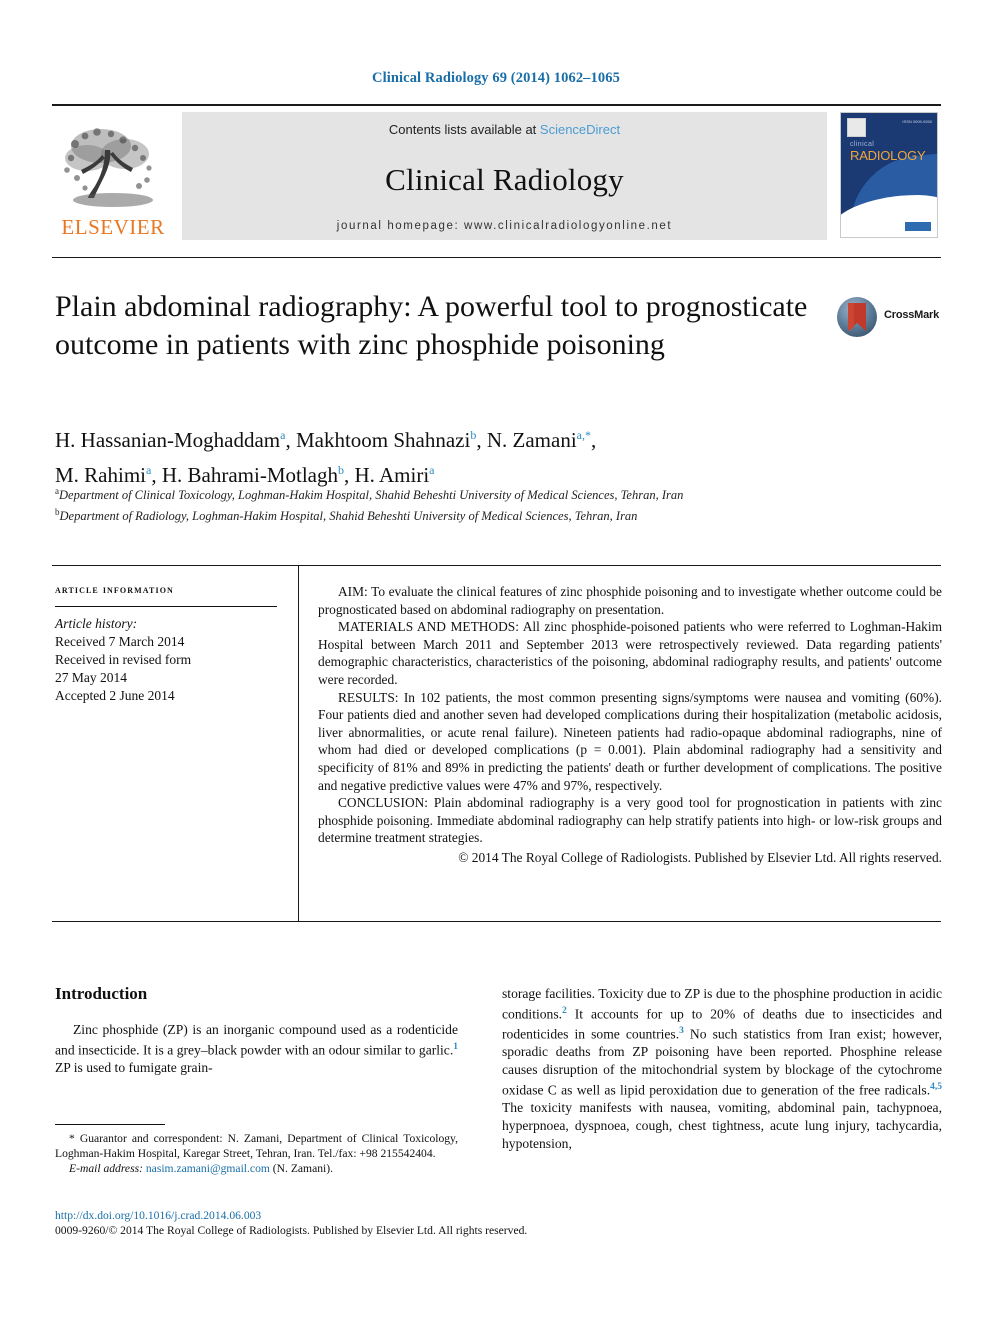  What do you see at coordinates (504, 179) in the screenshot?
I see `journal-title: Clinical Radiology` at bounding box center [504, 179].